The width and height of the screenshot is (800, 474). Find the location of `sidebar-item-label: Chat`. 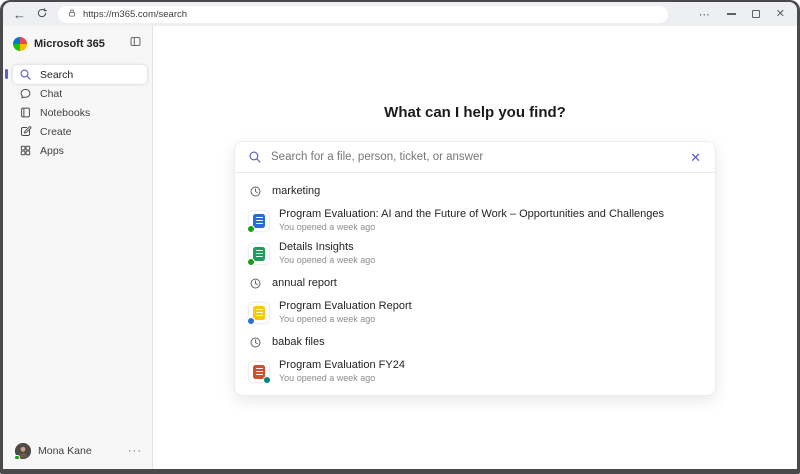

sidebar-item-label: Chat is located at coordinates (51, 93).